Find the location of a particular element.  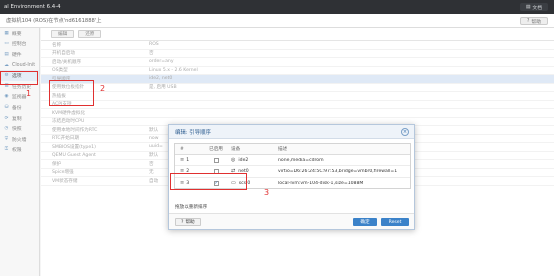

nav-item: ▭ 控制台 is located at coordinates (19, 44).